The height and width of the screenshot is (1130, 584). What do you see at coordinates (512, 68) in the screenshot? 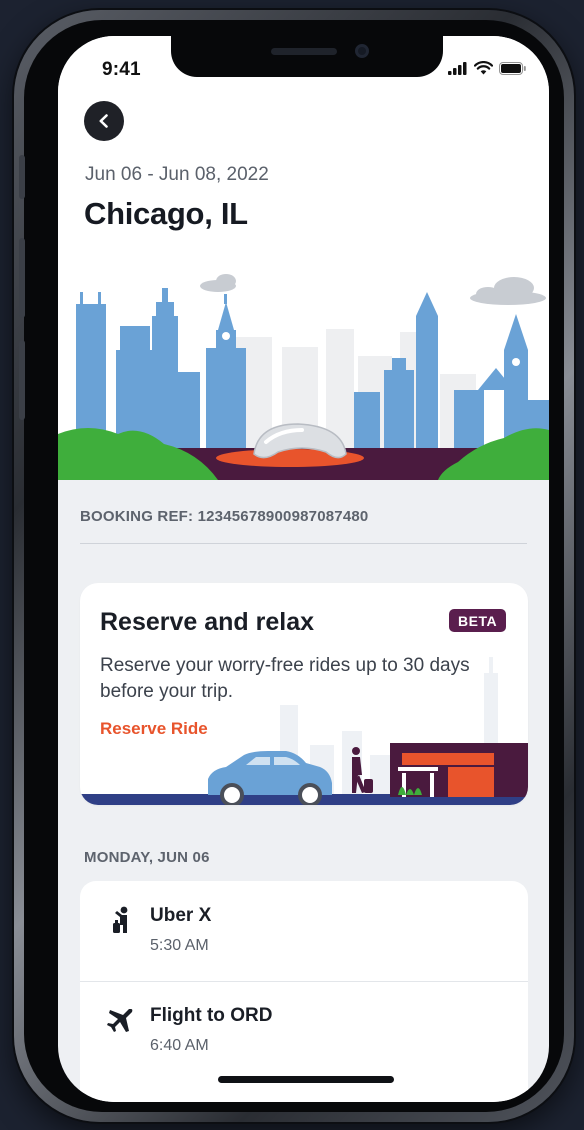
I see `battery-icon` at bounding box center [512, 68].